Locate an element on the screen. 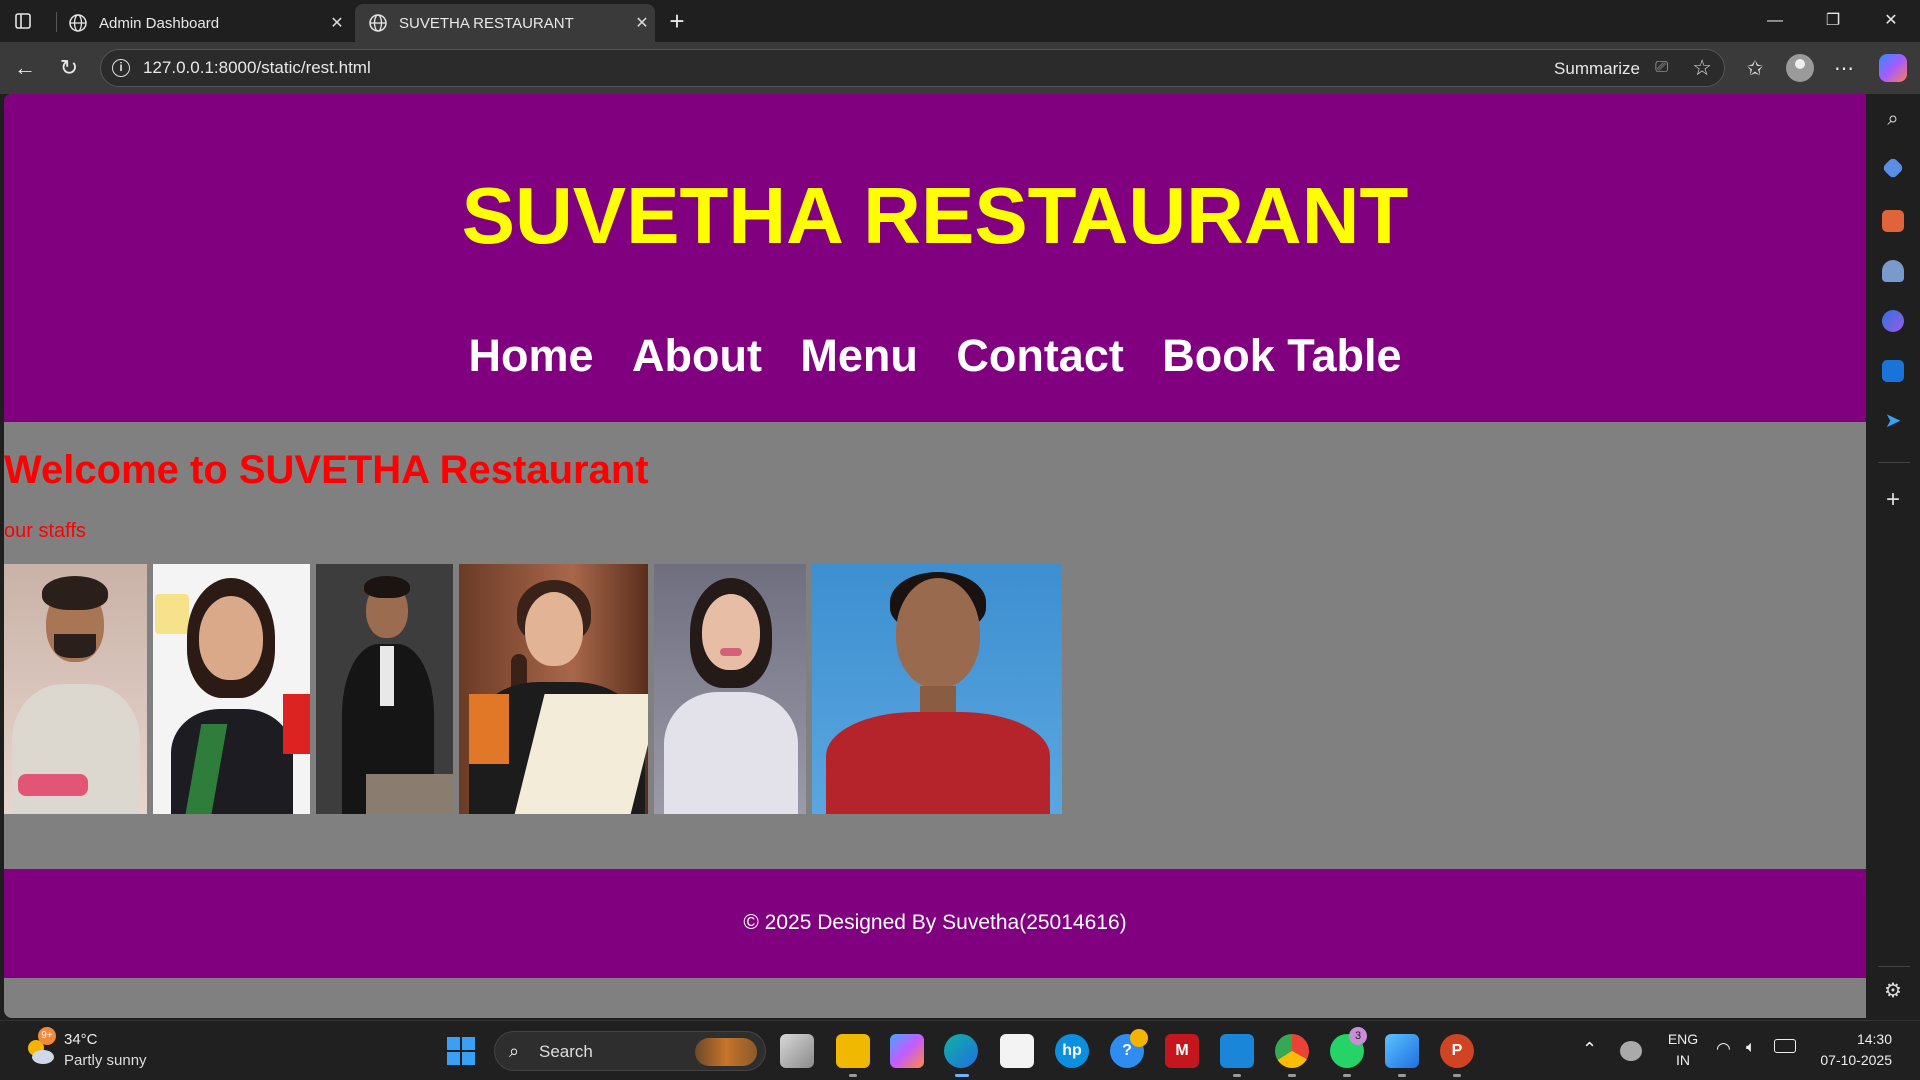  volume-icon: 🔈︎ is located at coordinates (1751, 1048).